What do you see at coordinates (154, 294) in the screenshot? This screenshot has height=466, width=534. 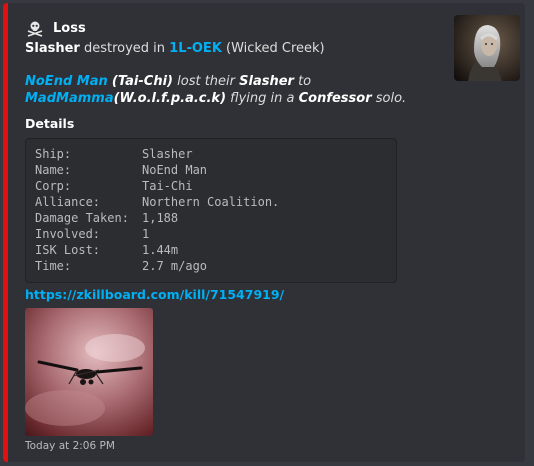 I see `zkillboard-link: https://zkillboard.com/kill/71547919/` at bounding box center [154, 294].